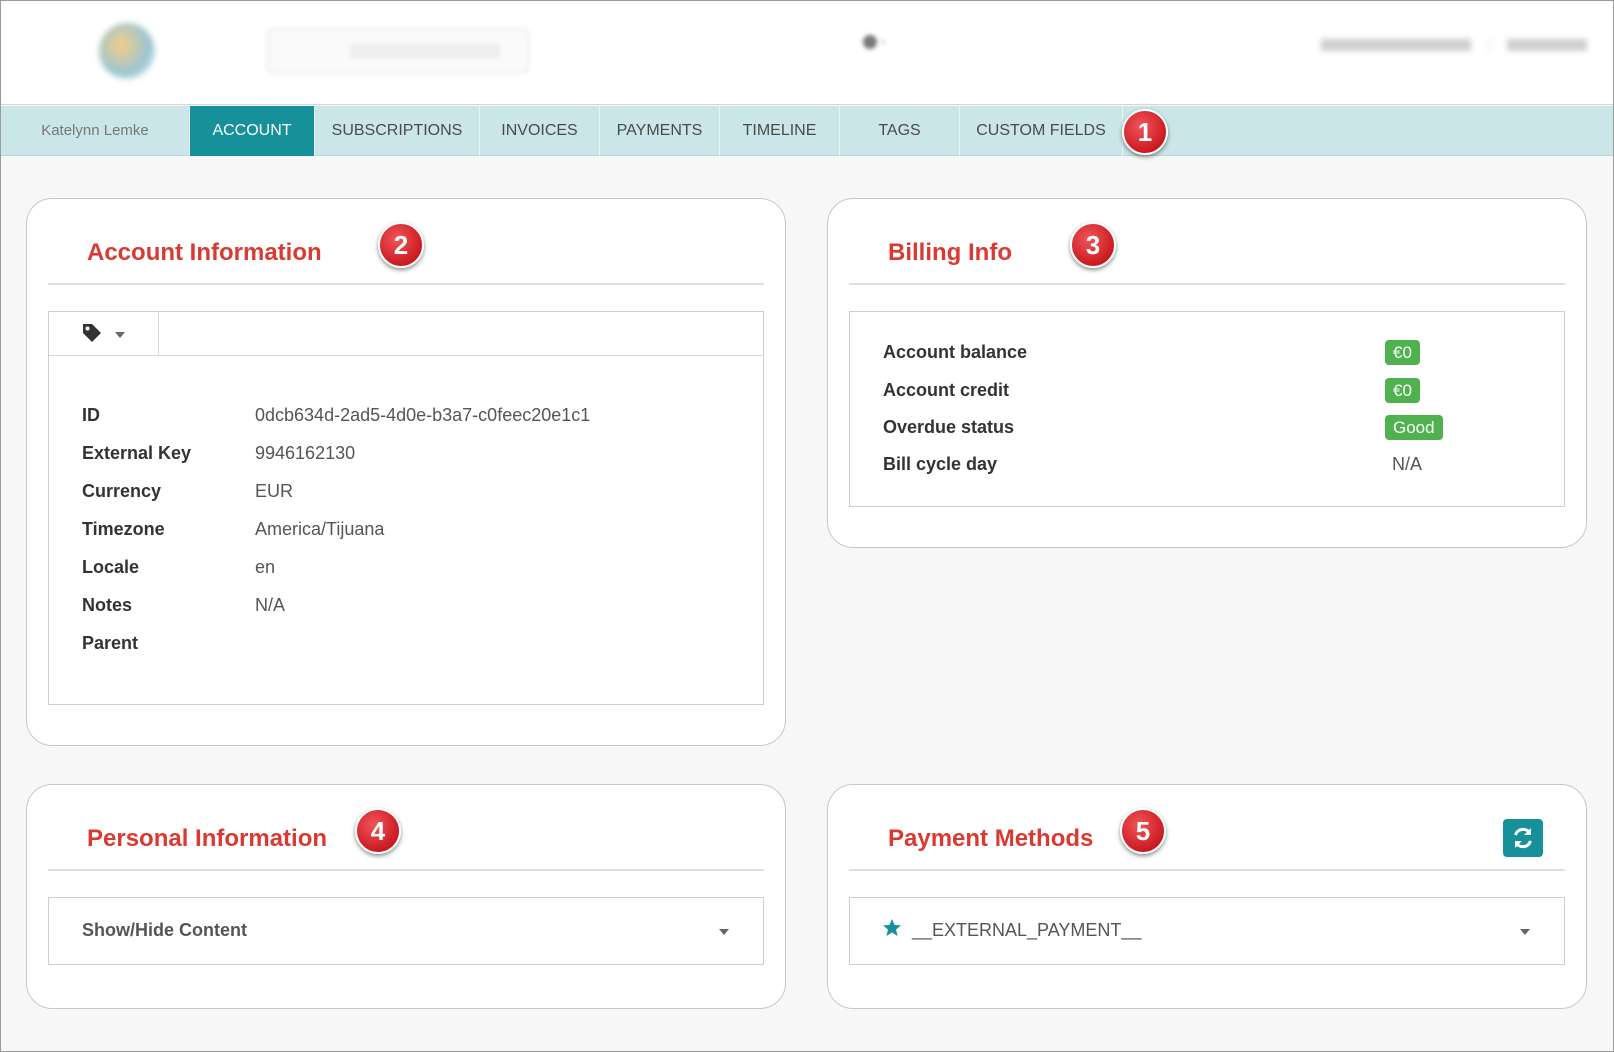 This screenshot has width=1614, height=1052. What do you see at coordinates (265, 567) in the screenshot?
I see `field-value: en` at bounding box center [265, 567].